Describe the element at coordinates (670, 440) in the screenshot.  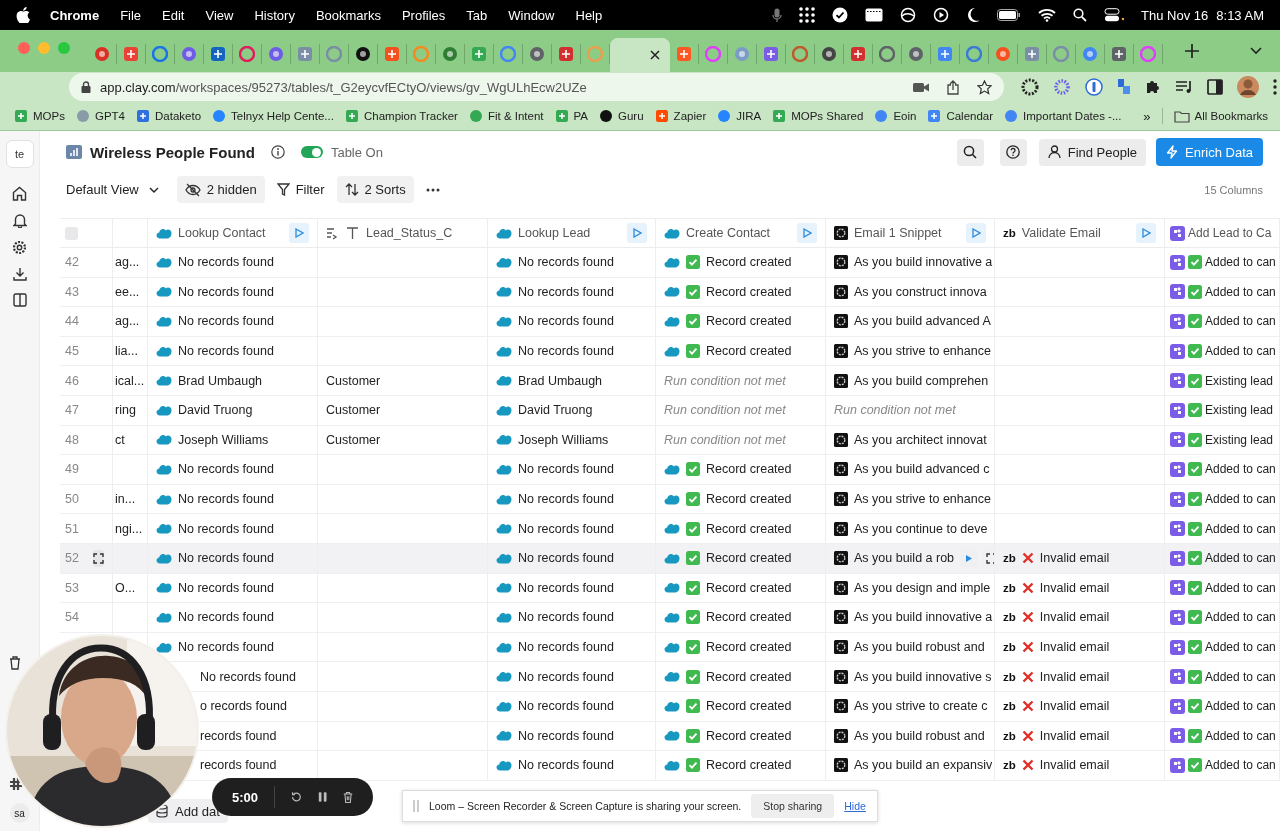
I see `table-row: 48 ct Joseph Williams Customer Joseph Williams Run condition not met As you architect innovat Existing lead` at that location.